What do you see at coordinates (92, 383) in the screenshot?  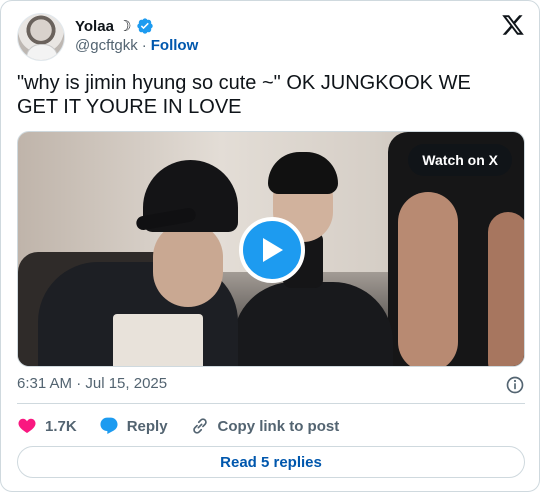 I see `tweet-timestamp: 6:31 AM · Jul 15, 2025` at bounding box center [92, 383].